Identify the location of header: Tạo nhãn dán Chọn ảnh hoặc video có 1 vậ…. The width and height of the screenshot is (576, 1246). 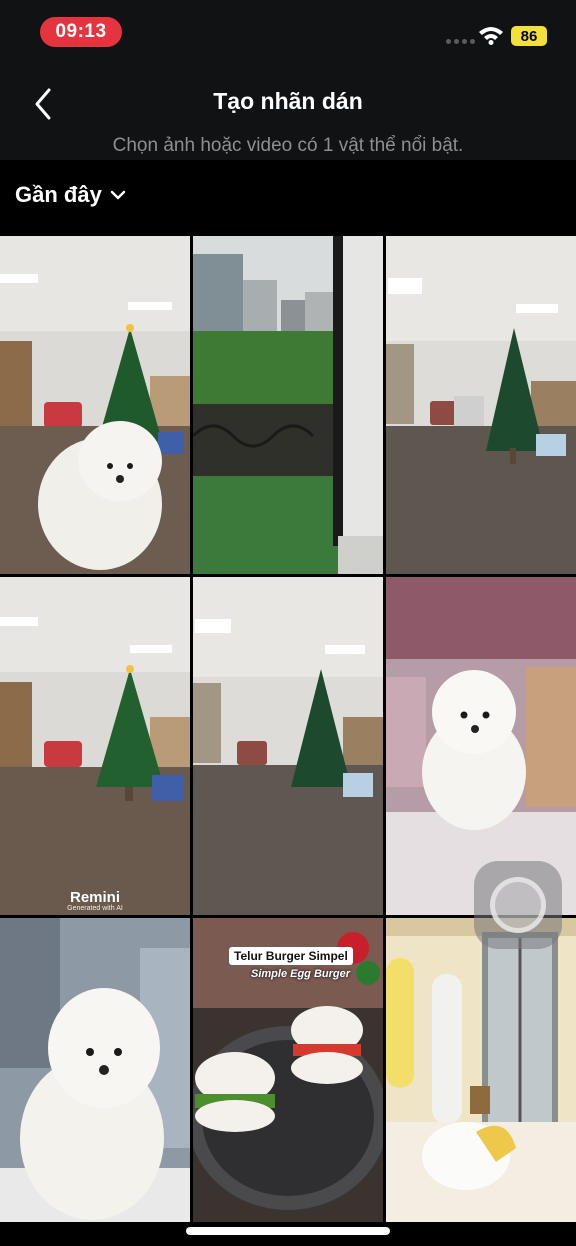
(288, 111).